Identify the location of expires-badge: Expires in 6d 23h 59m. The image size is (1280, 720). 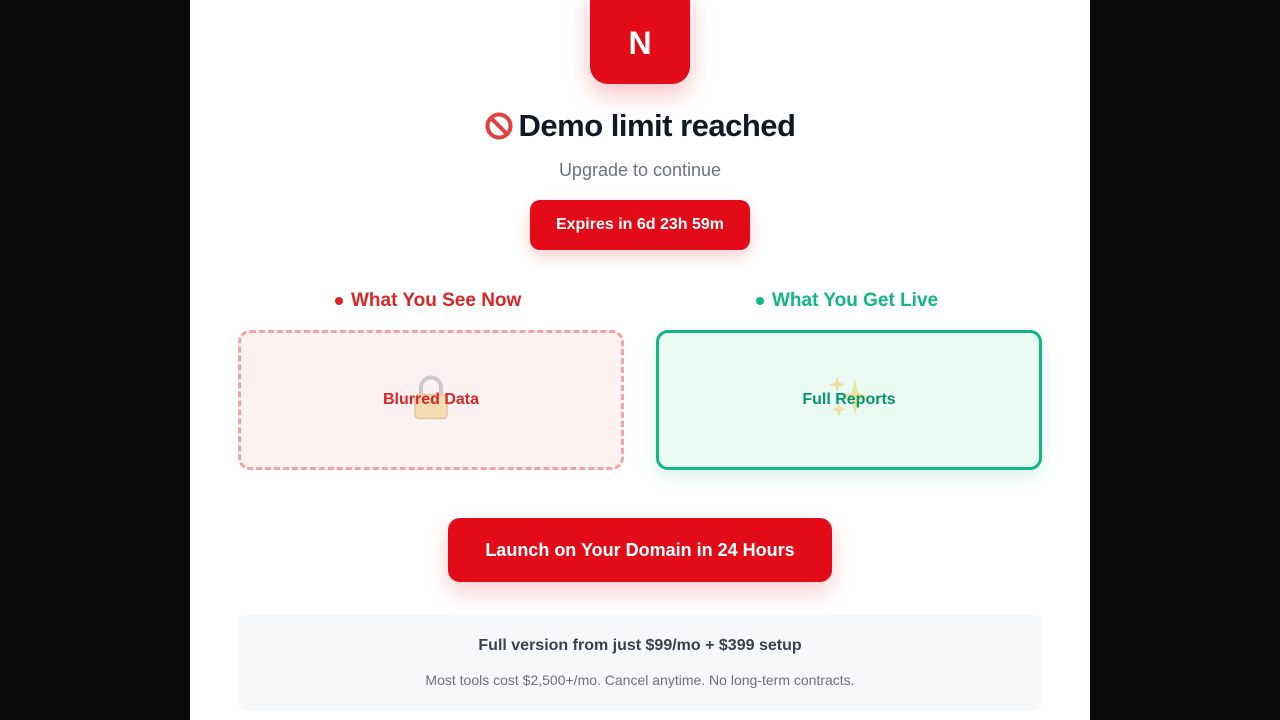
(640, 225).